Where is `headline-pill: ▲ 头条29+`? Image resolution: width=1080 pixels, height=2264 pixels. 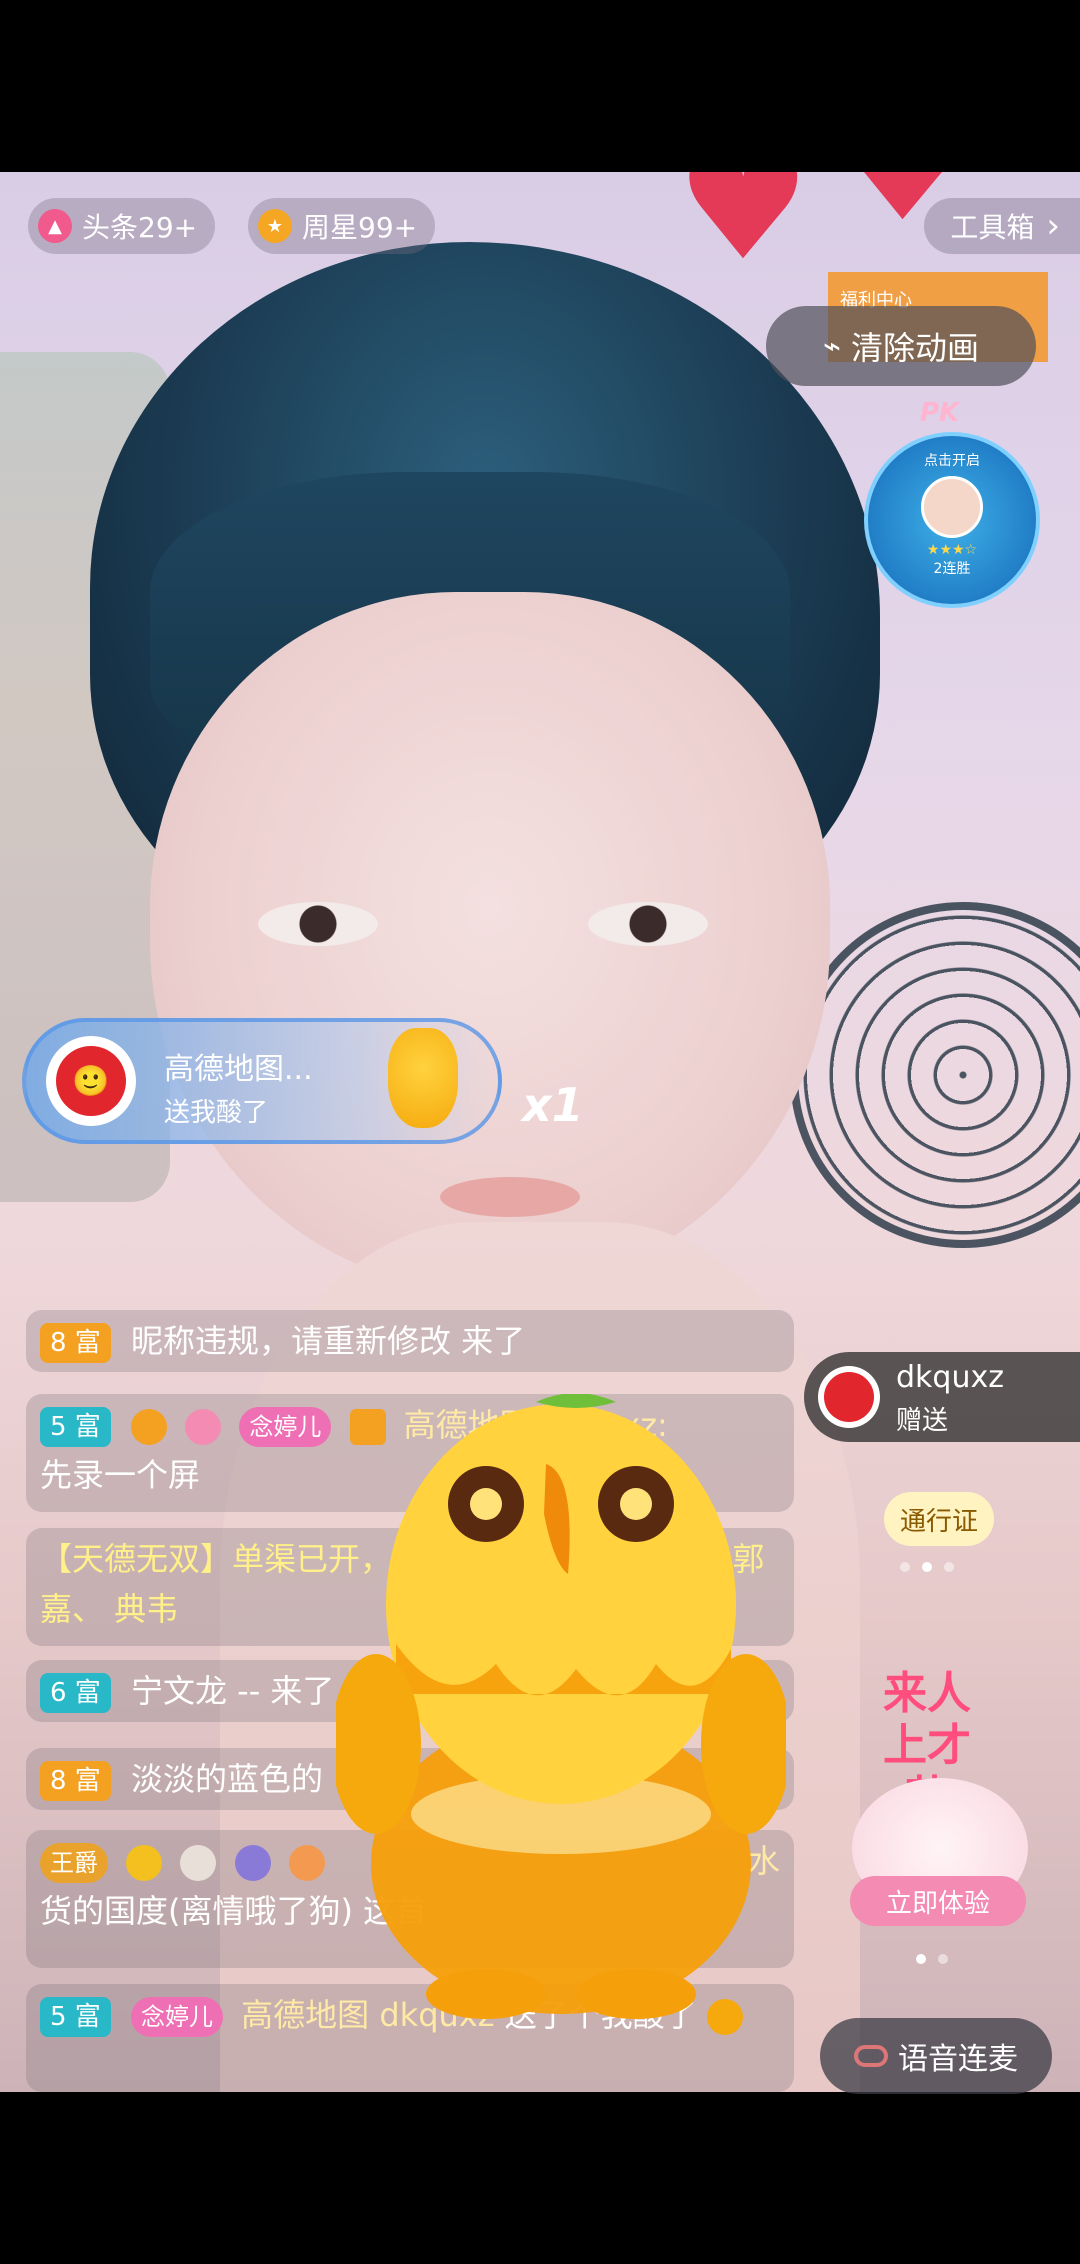
headline-pill: ▲ 头条29+ is located at coordinates (122, 226).